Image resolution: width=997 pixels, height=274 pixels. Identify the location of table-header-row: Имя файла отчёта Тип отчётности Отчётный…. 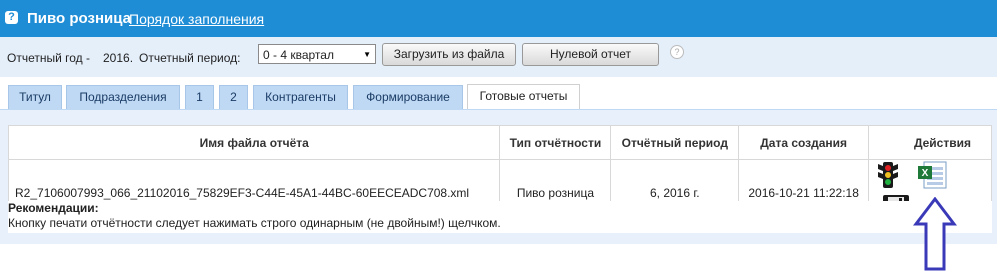
(499, 142).